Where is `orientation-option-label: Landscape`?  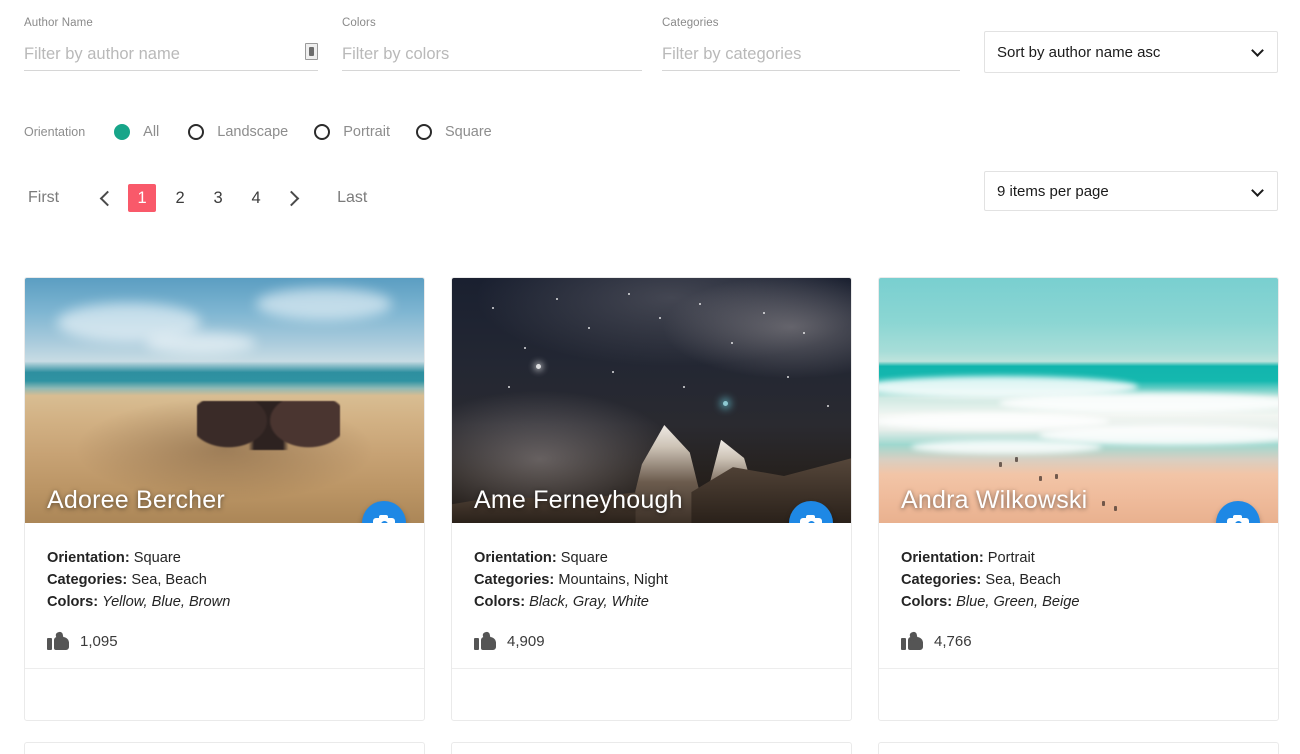
orientation-option-label: Landscape is located at coordinates (253, 132).